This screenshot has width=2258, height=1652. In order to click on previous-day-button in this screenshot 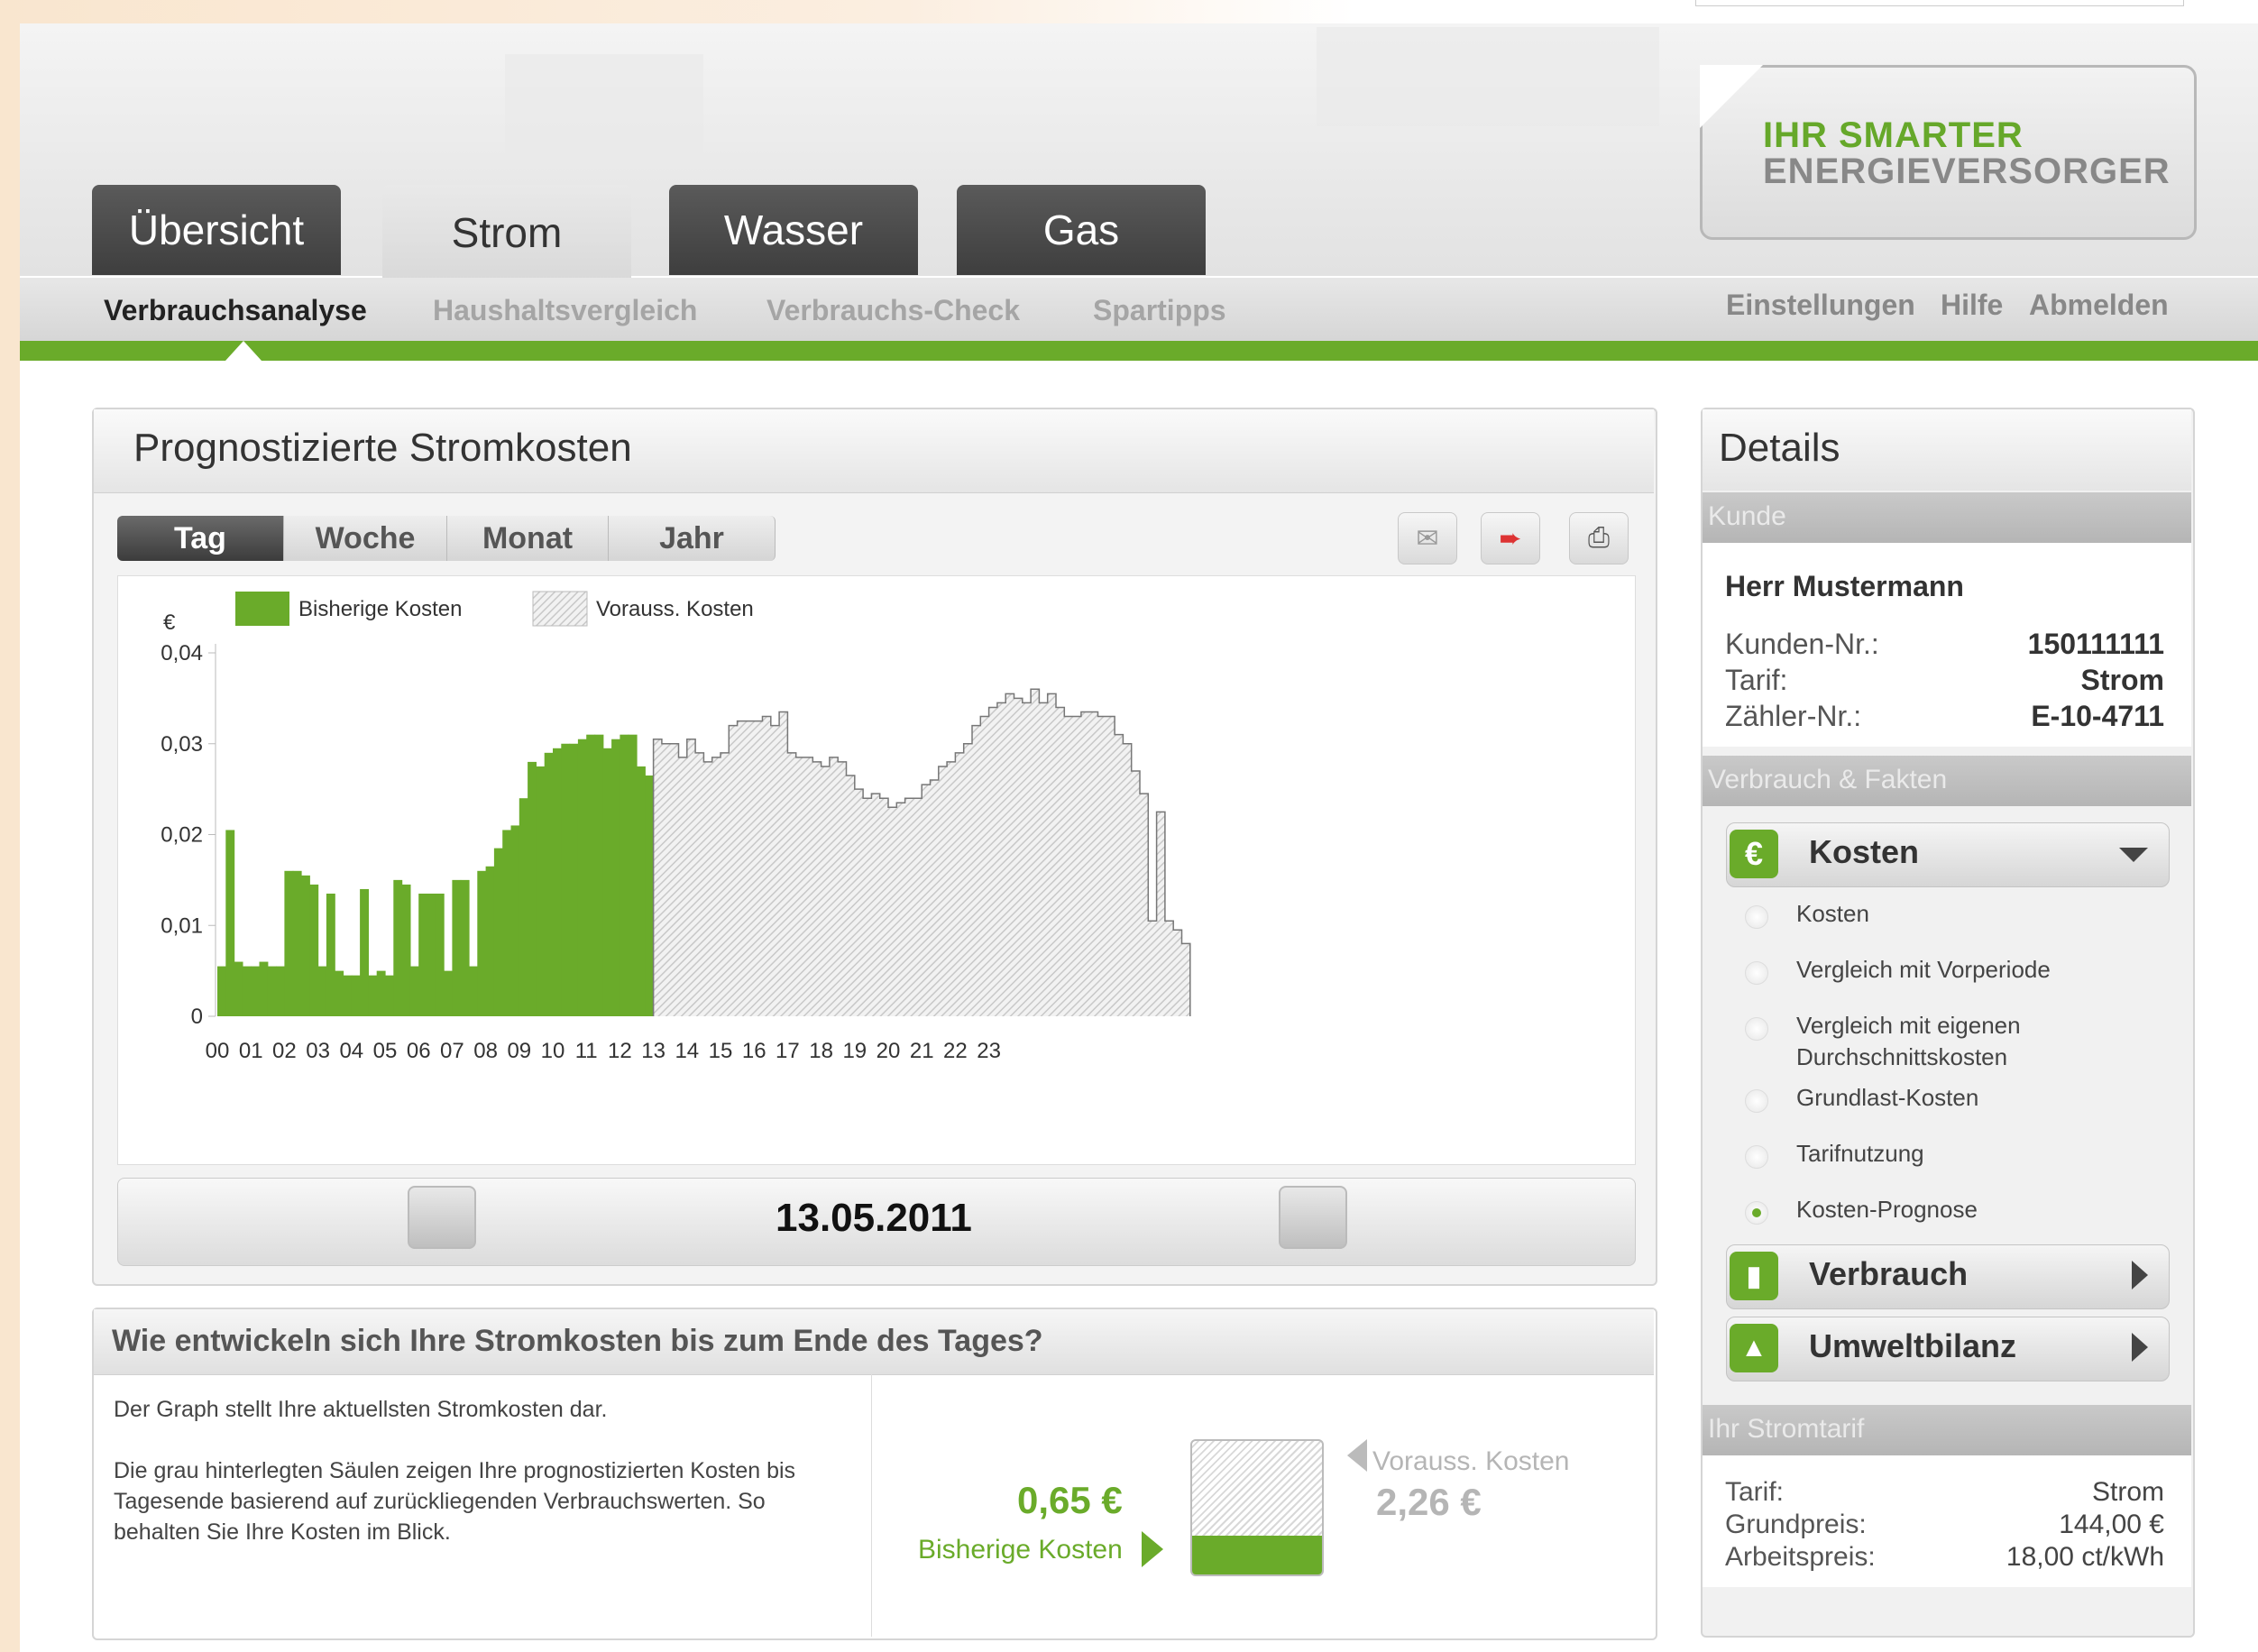, I will do `click(442, 1217)`.